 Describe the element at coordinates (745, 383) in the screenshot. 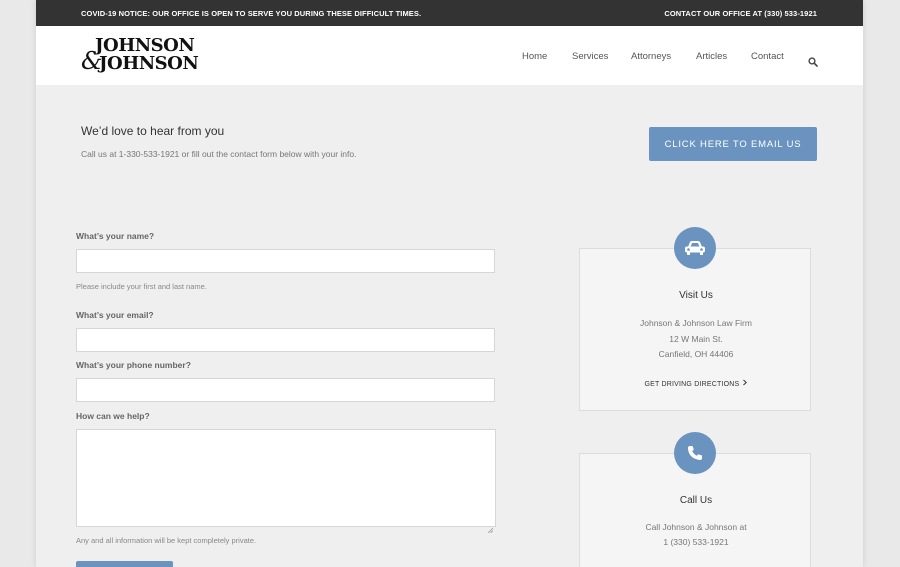

I see `chevron-right-icon` at that location.